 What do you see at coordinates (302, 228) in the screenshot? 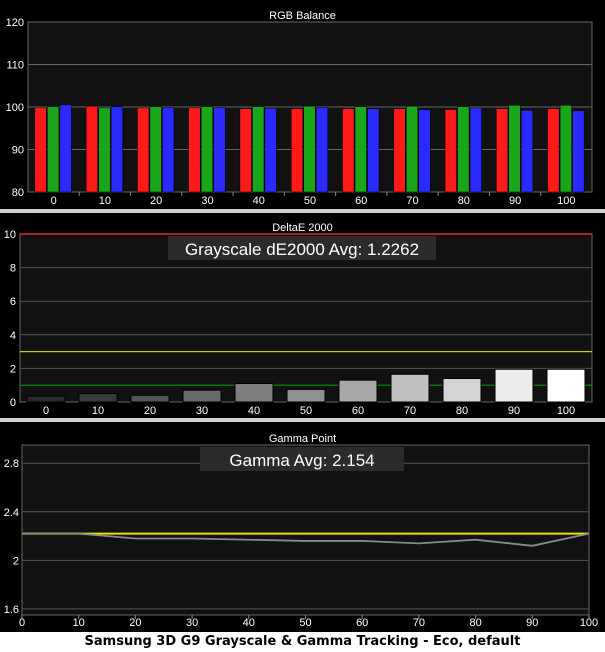
I see `chart-title: DeltaE 2000` at bounding box center [302, 228].